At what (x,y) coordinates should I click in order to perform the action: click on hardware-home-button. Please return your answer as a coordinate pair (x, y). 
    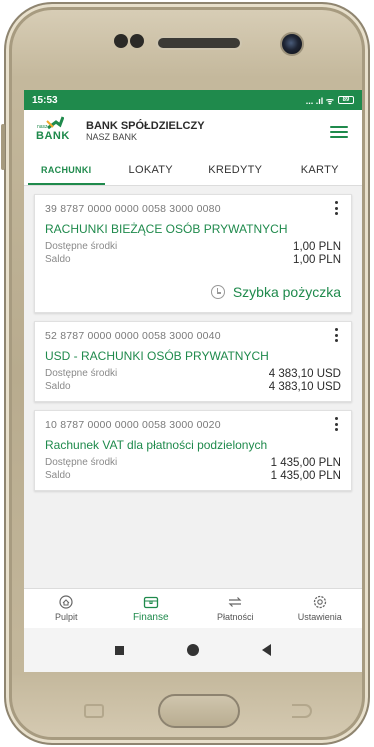
    Looking at the image, I should click on (199, 711).